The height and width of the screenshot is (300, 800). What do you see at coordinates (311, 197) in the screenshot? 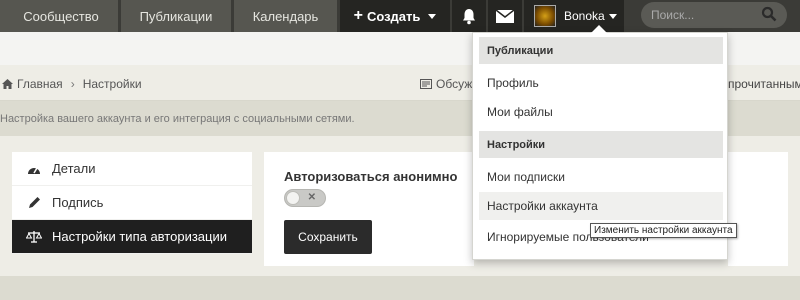
I see `close-icon: ✕` at bounding box center [311, 197].